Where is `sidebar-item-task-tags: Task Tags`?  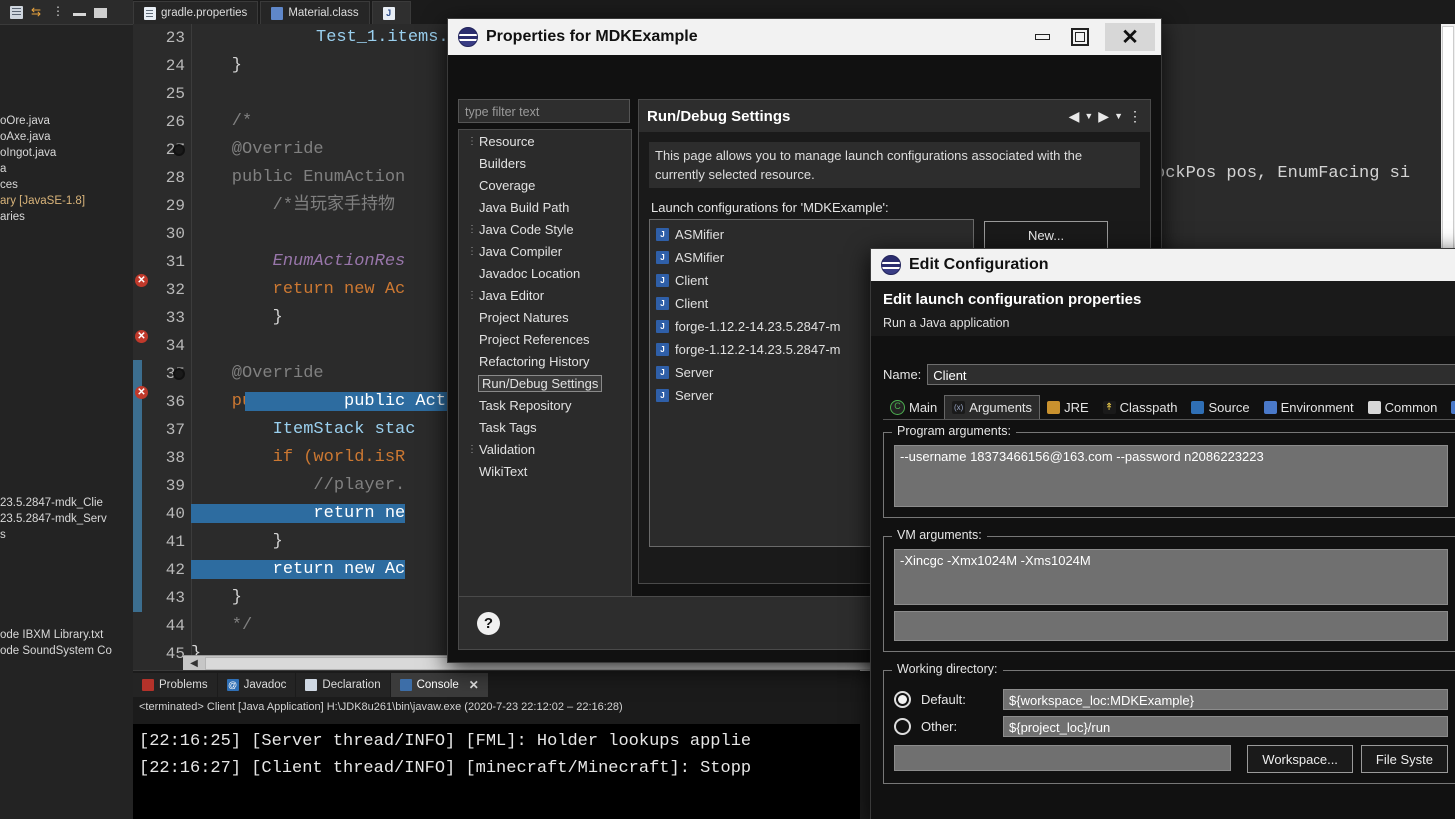
sidebar-item-task-tags: Task Tags is located at coordinates (545, 427).